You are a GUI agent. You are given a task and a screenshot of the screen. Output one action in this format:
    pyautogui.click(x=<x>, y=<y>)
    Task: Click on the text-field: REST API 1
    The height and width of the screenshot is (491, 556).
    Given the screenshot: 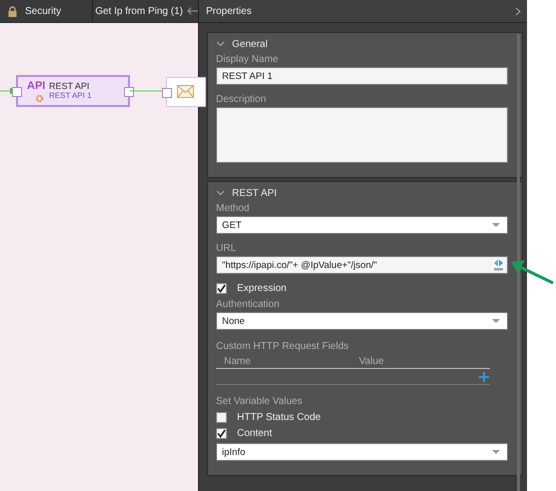 What is the action you would take?
    pyautogui.click(x=362, y=76)
    